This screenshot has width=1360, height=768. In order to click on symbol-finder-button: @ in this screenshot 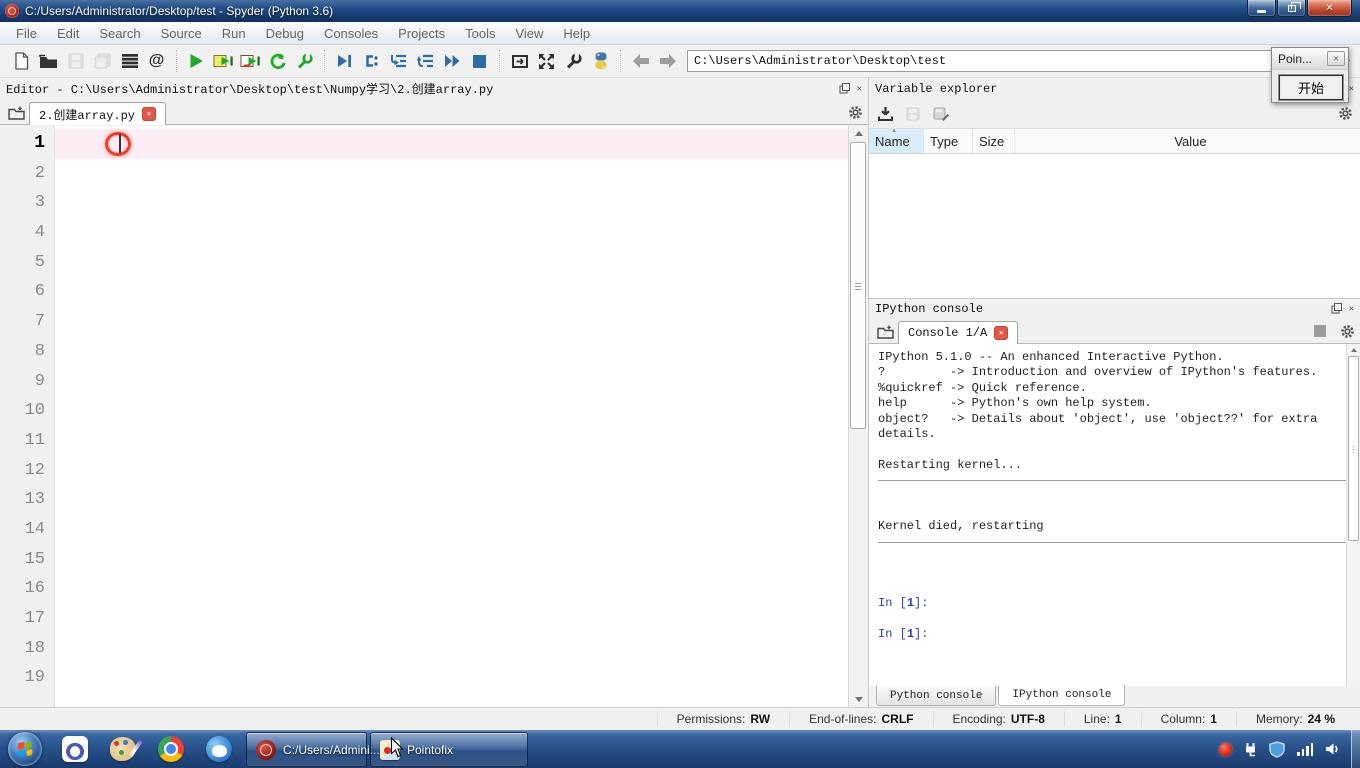, I will do `click(156, 61)`.